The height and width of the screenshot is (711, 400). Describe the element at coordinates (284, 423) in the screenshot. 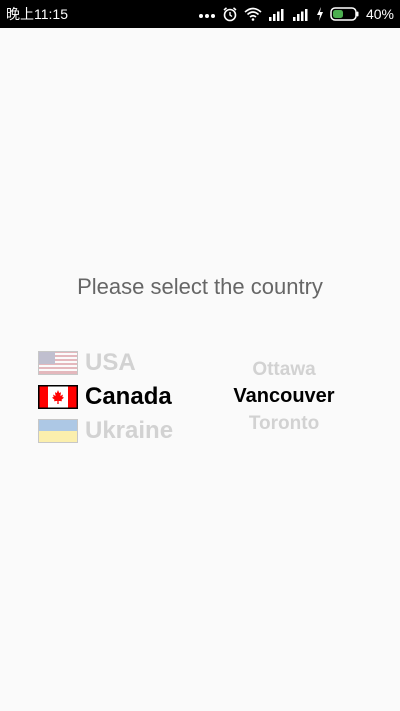

I see `city-item-toronto: Toronto` at that location.